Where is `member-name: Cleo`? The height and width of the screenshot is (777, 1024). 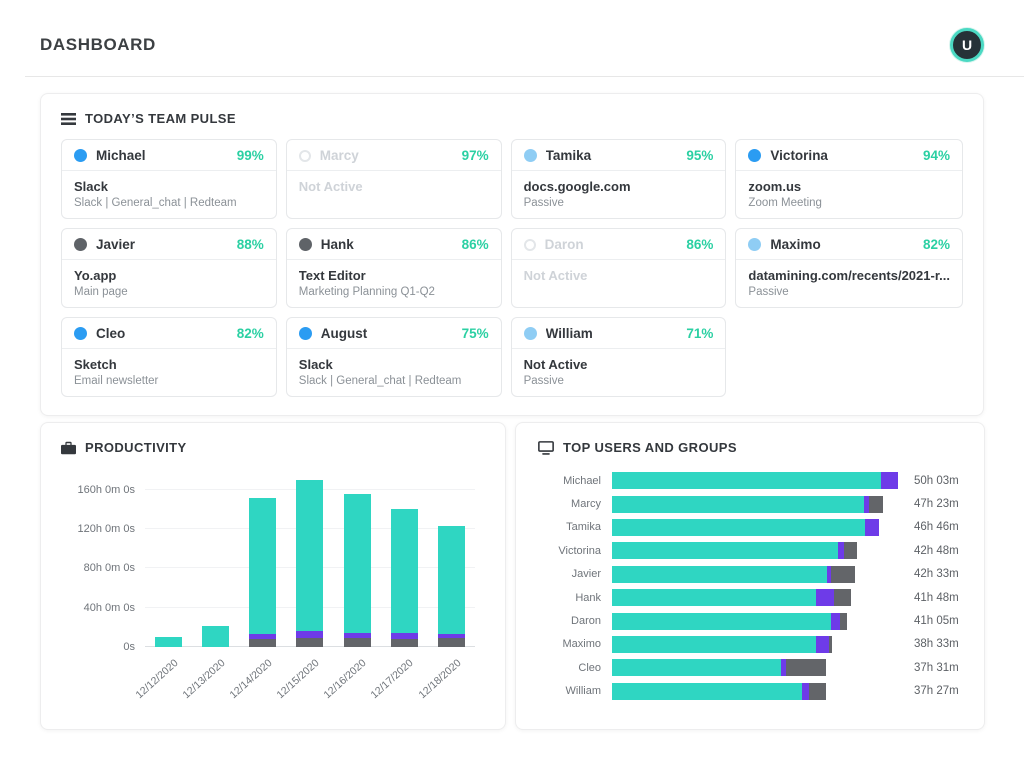
member-name: Cleo is located at coordinates (111, 333).